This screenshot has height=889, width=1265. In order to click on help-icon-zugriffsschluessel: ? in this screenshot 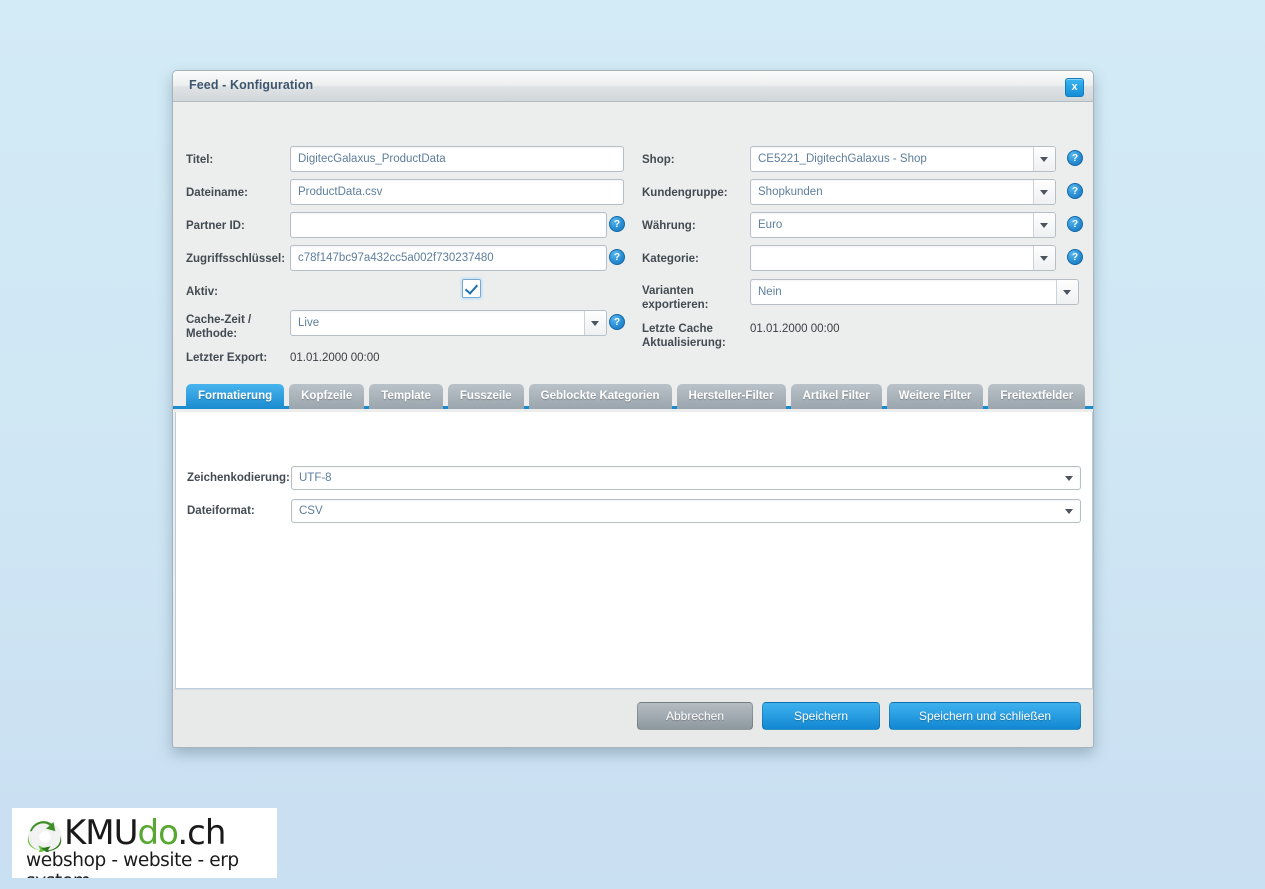, I will do `click(617, 257)`.